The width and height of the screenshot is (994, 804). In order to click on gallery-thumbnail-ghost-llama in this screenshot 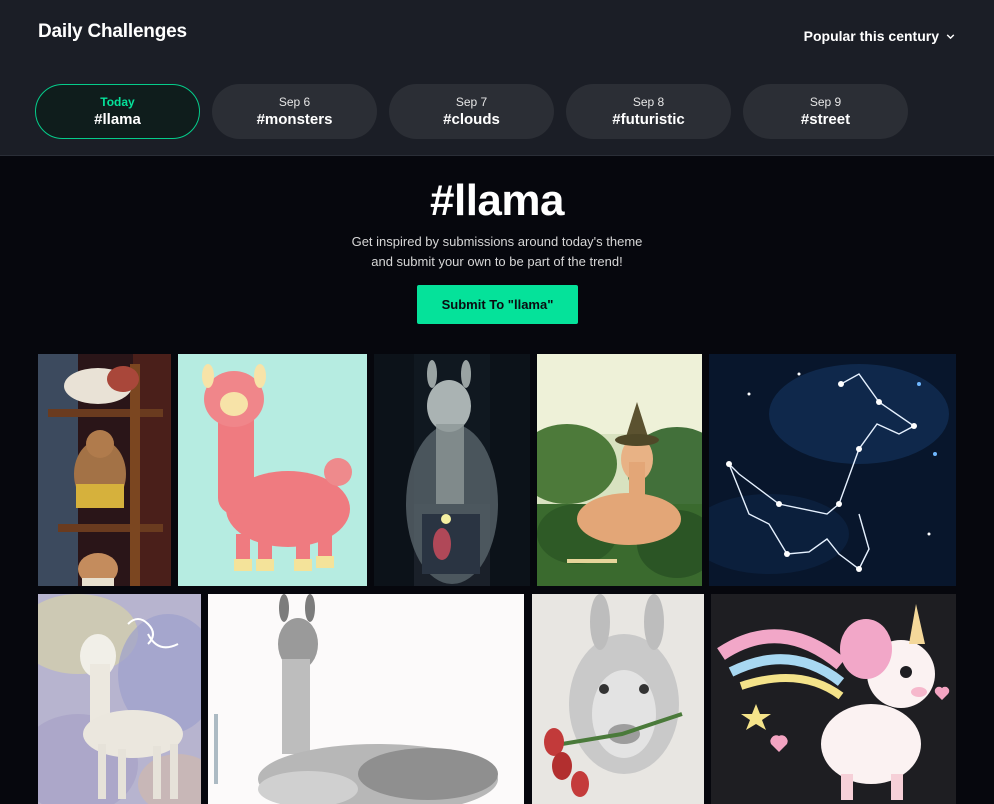, I will do `click(452, 470)`.